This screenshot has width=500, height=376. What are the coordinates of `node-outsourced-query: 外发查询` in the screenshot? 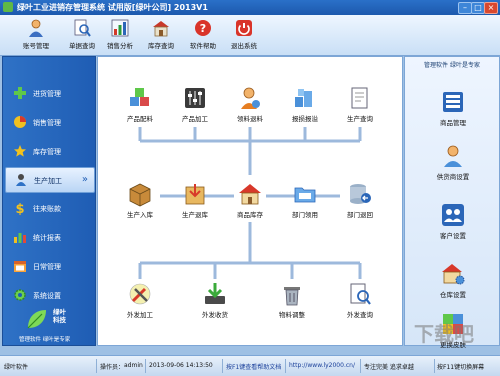 It's located at (360, 301).